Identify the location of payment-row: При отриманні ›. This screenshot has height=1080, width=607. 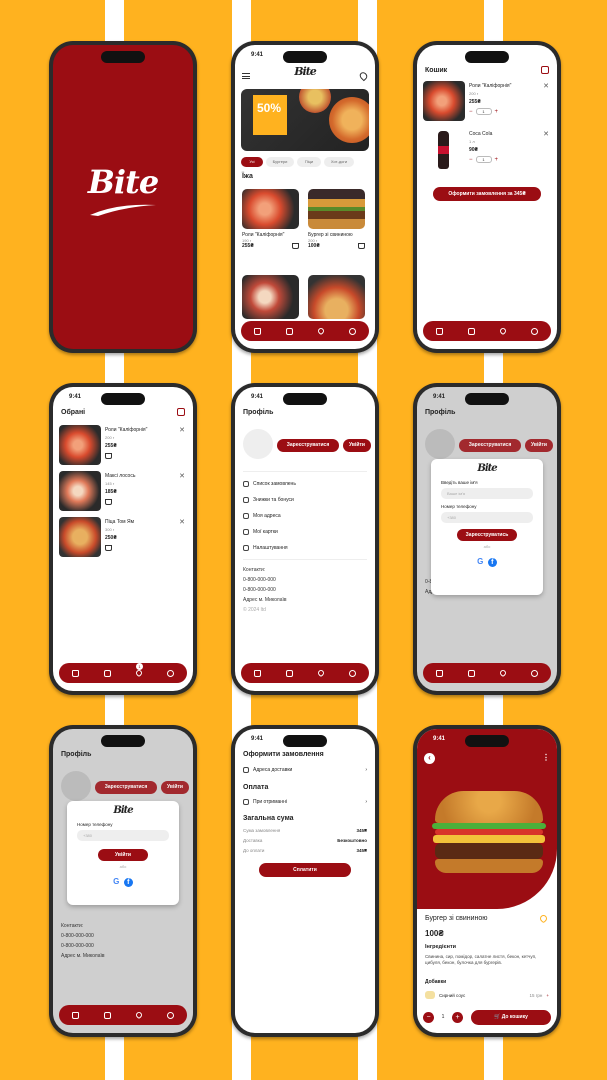
(305, 802).